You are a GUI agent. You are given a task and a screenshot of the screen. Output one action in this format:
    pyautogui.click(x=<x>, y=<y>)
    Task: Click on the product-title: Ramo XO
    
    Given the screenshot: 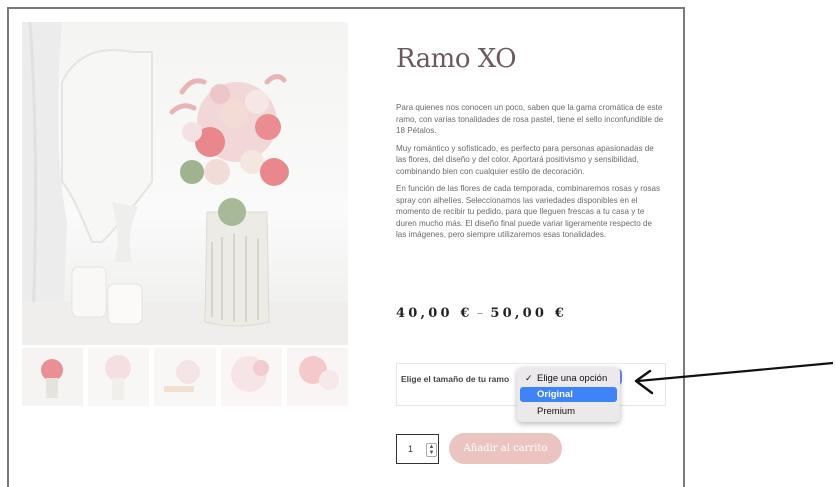 What is the action you would take?
    pyautogui.click(x=456, y=59)
    